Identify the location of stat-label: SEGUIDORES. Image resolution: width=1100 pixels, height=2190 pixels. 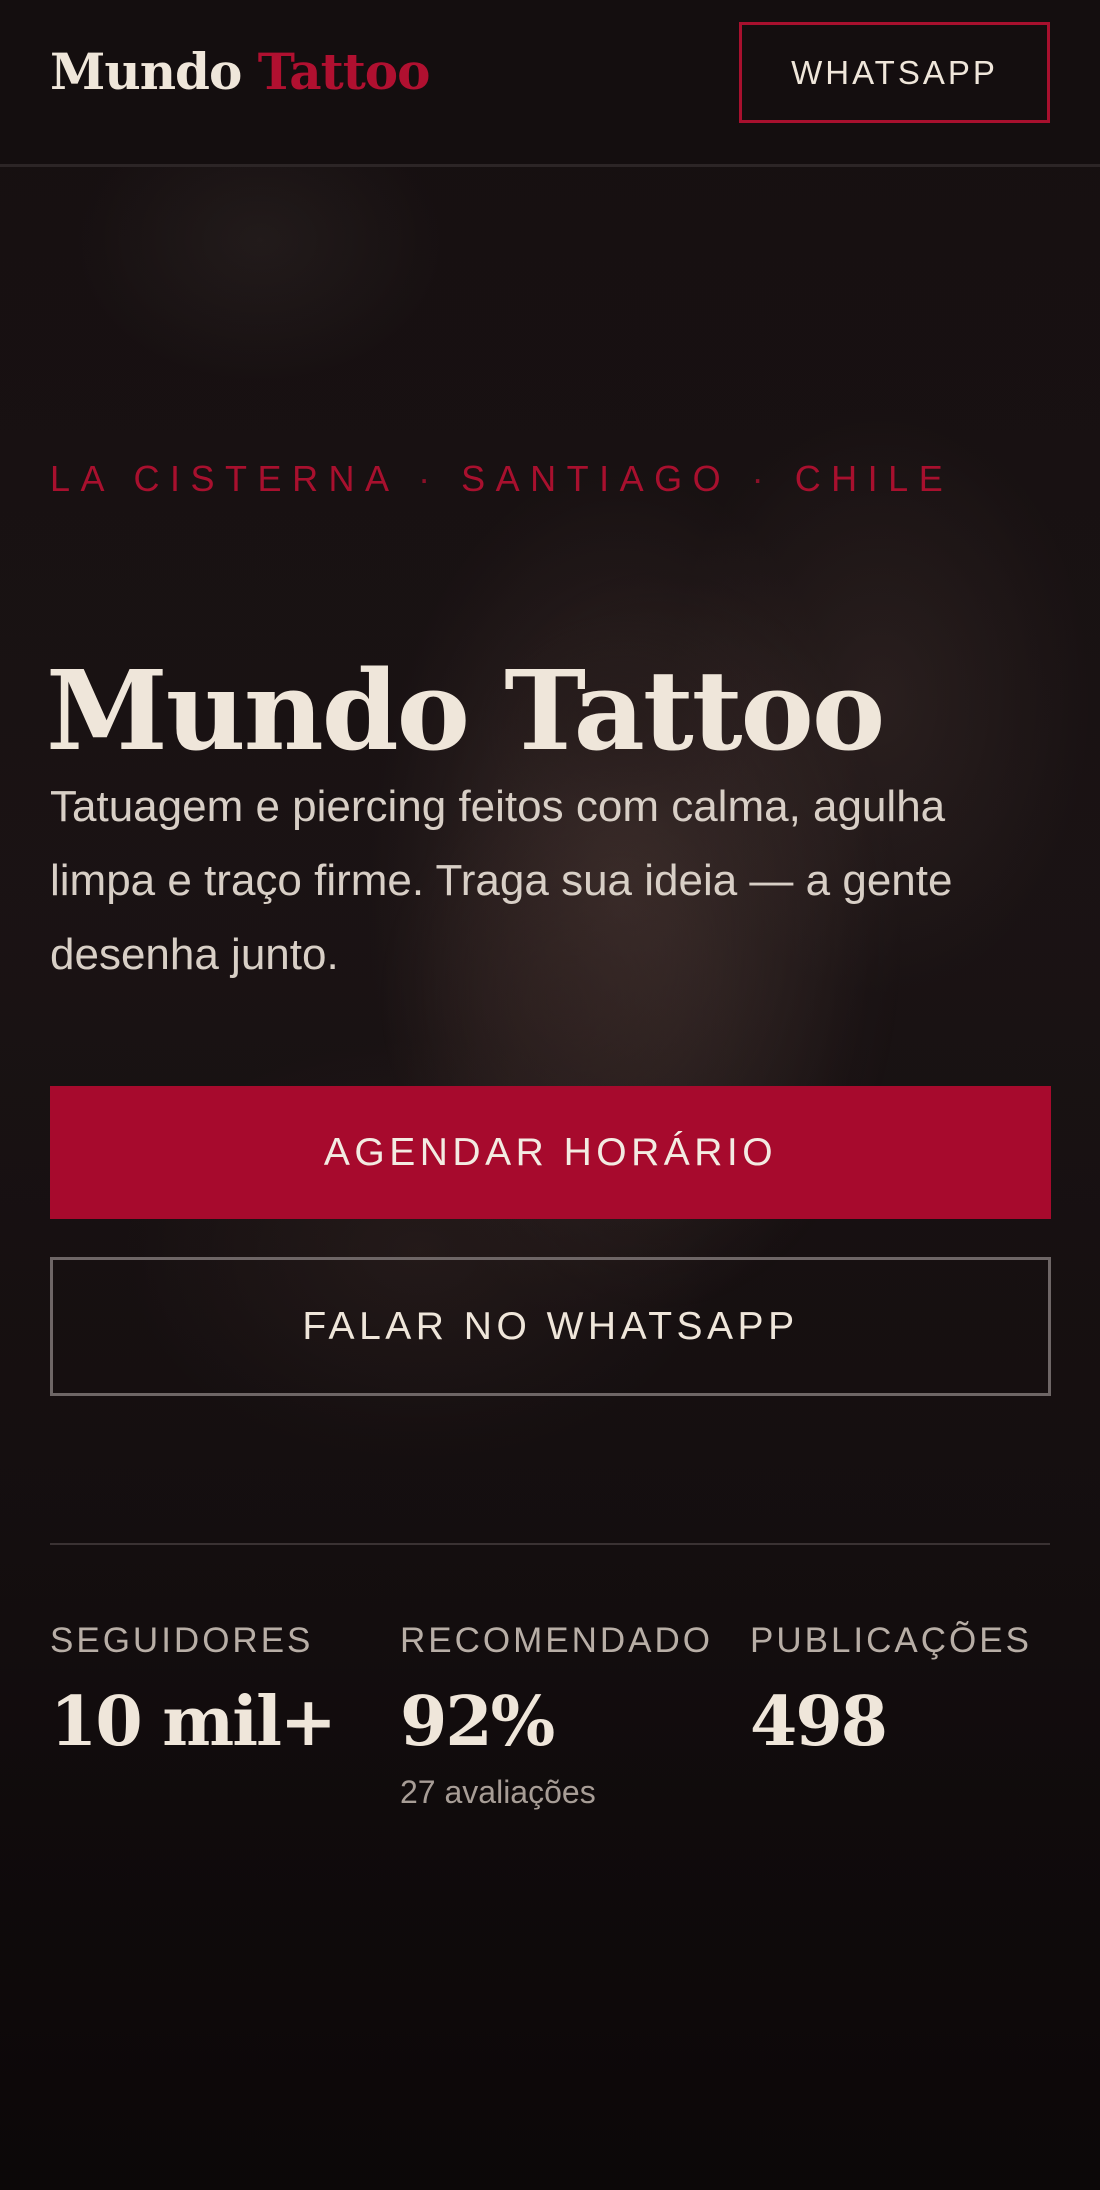
(182, 1640).